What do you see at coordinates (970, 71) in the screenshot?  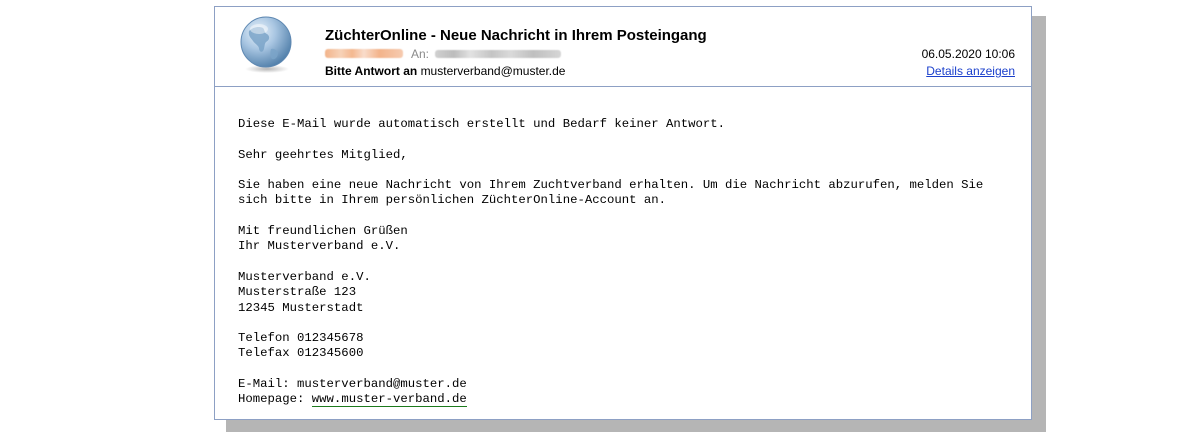 I see `details-link: Details anzeigen` at bounding box center [970, 71].